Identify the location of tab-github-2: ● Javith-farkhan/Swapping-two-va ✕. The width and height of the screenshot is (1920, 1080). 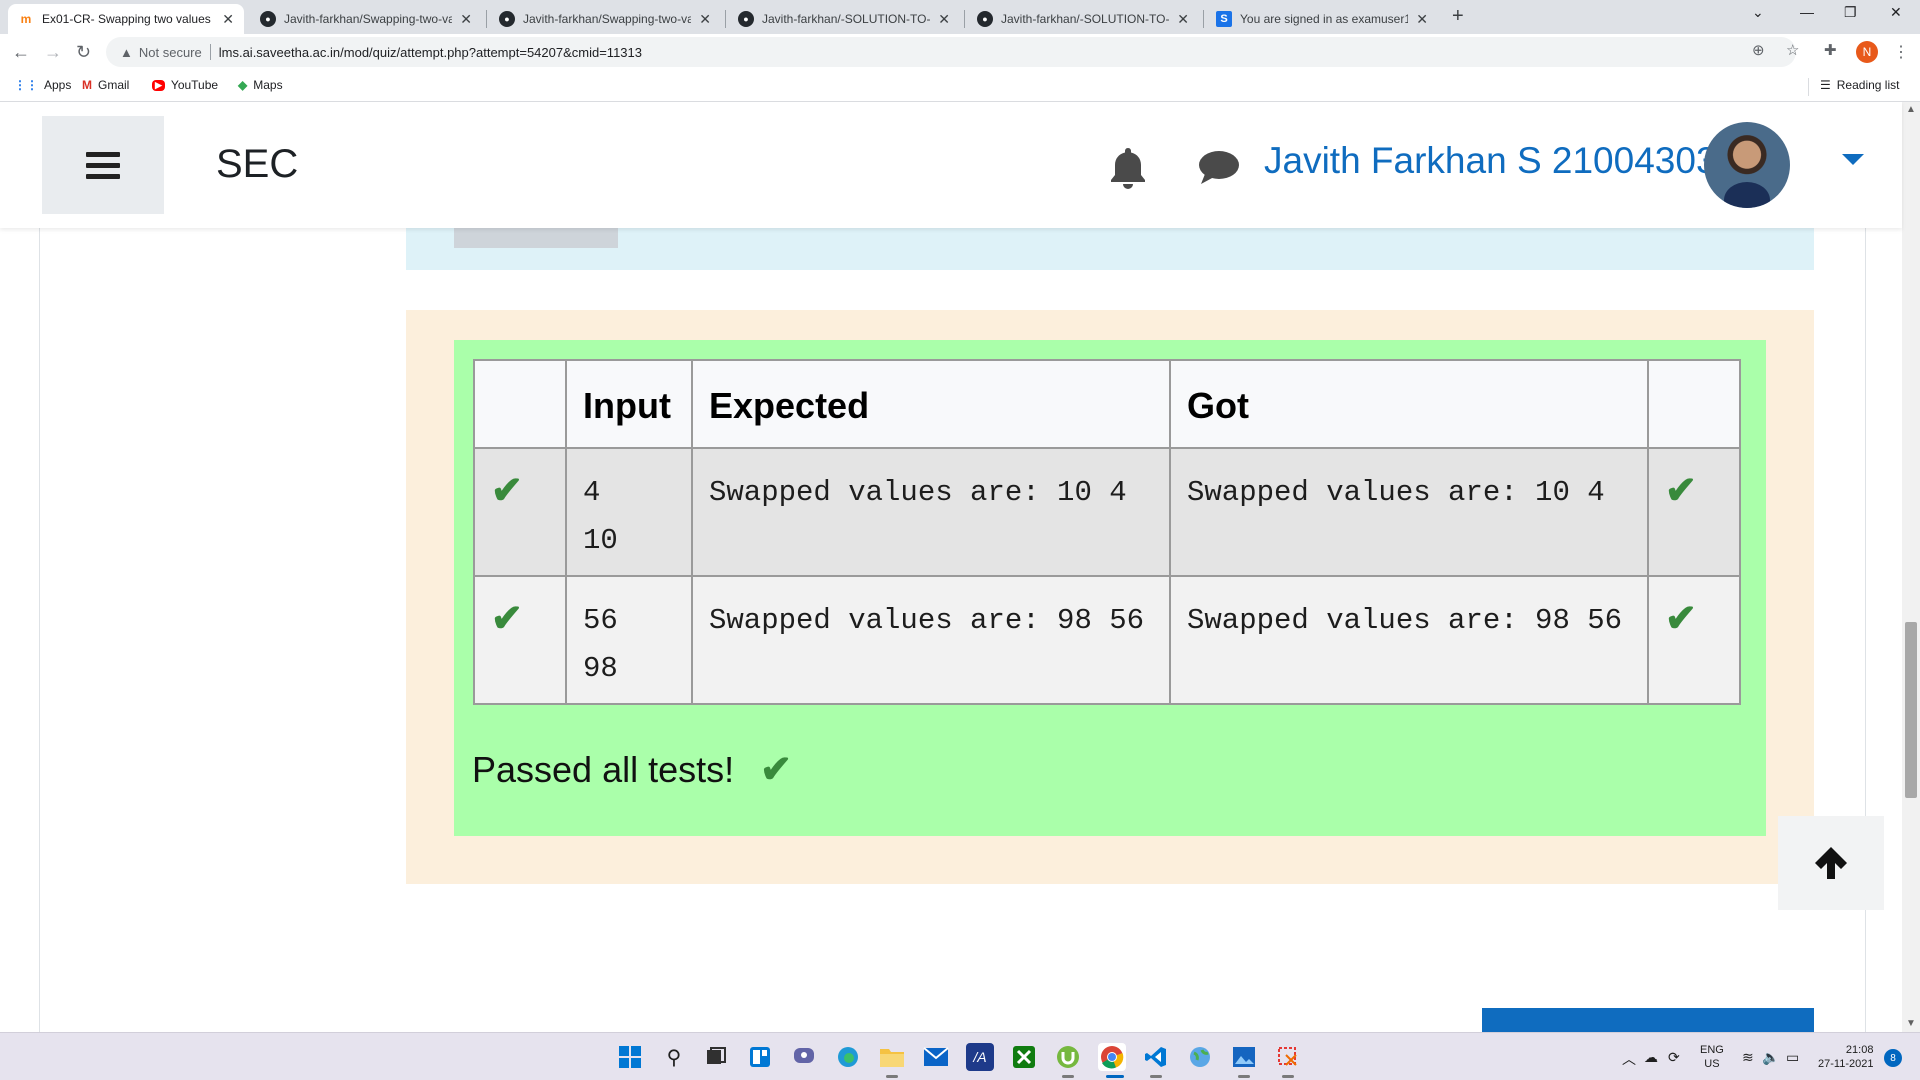
(605, 19).